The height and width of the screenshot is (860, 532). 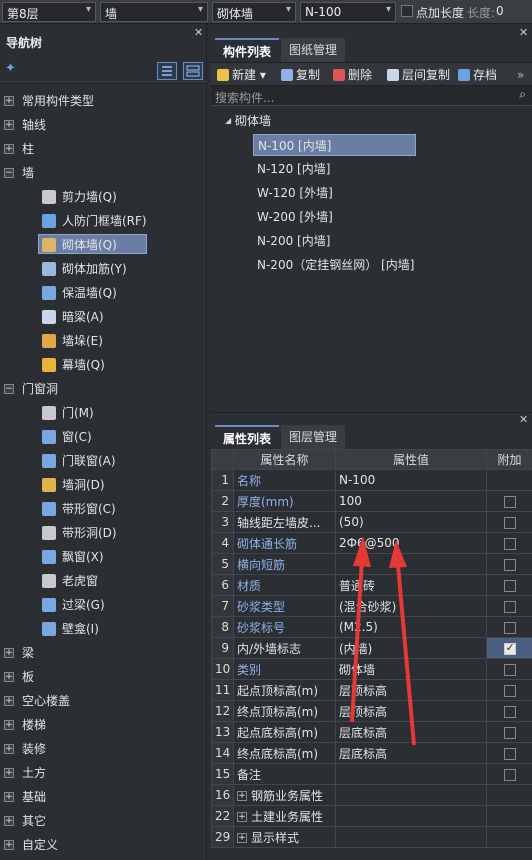 What do you see at coordinates (9, 389) in the screenshot?
I see `collapse-icon: −` at bounding box center [9, 389].